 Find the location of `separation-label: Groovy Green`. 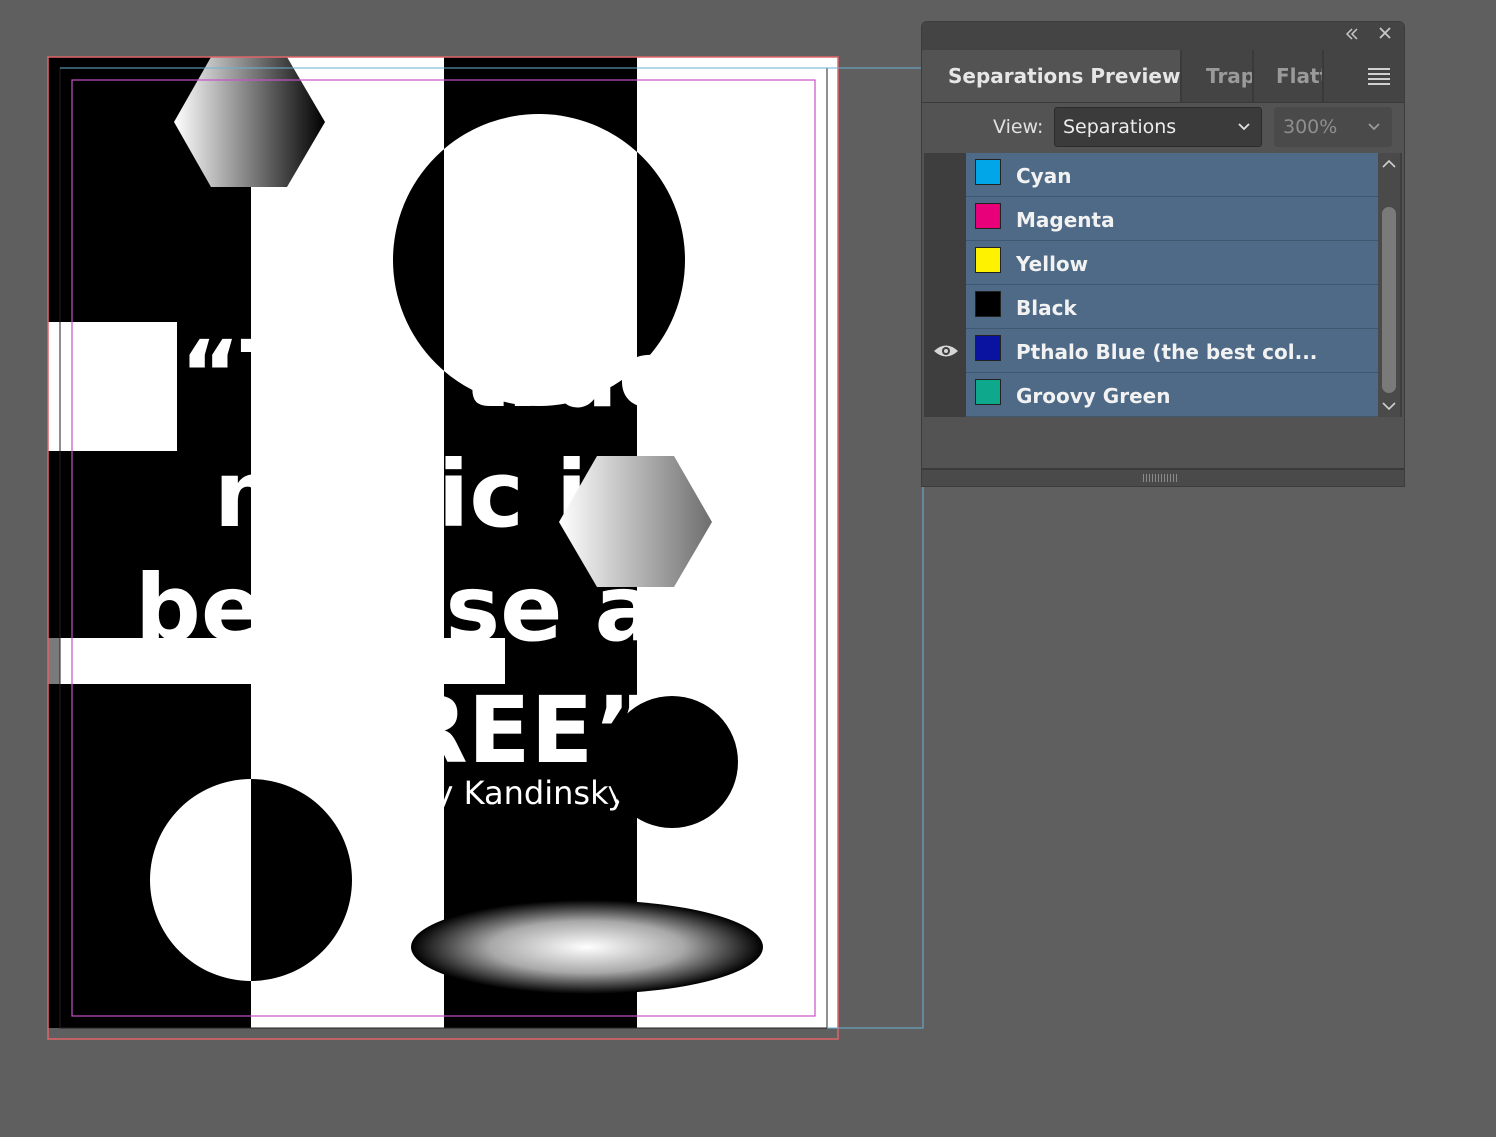

separation-label: Groovy Green is located at coordinates (1093, 396).